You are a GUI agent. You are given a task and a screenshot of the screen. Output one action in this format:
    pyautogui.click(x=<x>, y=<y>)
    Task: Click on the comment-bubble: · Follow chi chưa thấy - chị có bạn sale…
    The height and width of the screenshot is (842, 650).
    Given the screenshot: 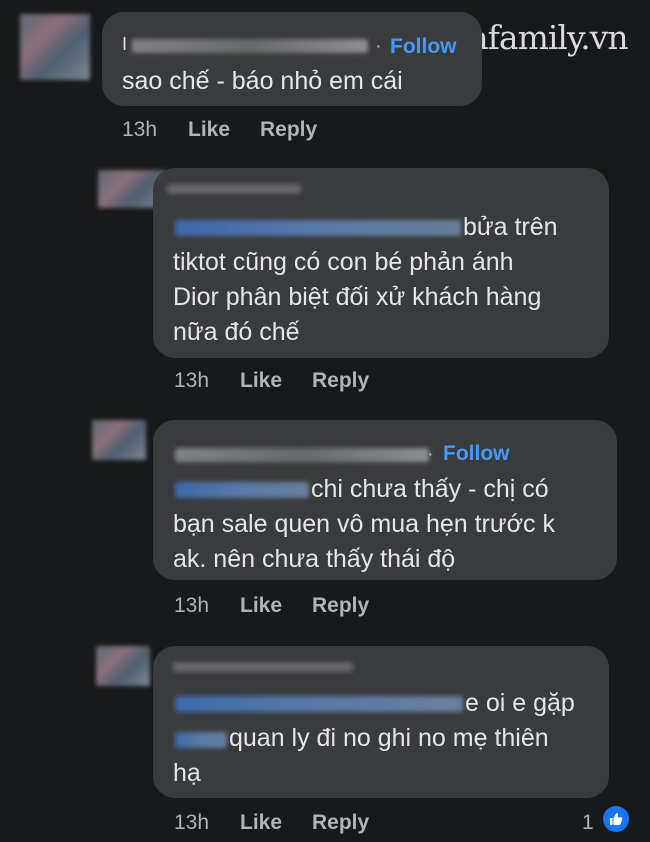 What is the action you would take?
    pyautogui.click(x=385, y=500)
    